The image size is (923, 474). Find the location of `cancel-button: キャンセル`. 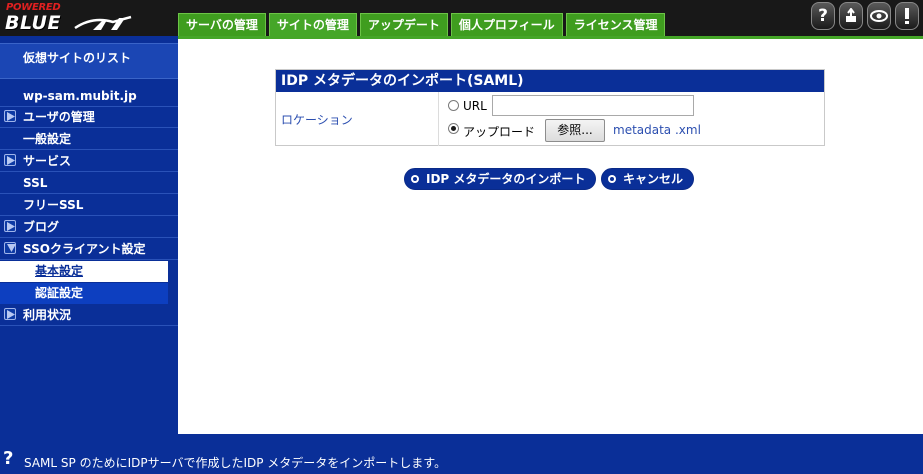

cancel-button: キャンセル is located at coordinates (648, 179).